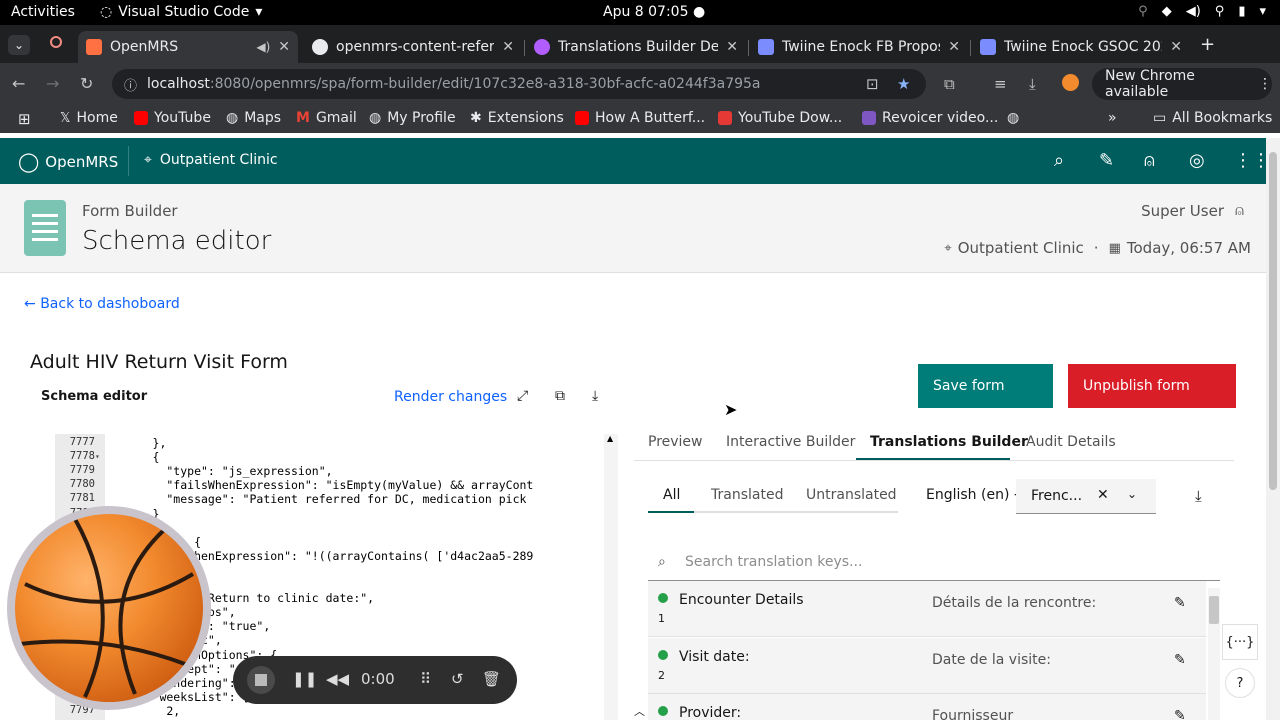  I want to click on new-chrome-label: New Chrome available, so click(1150, 84).